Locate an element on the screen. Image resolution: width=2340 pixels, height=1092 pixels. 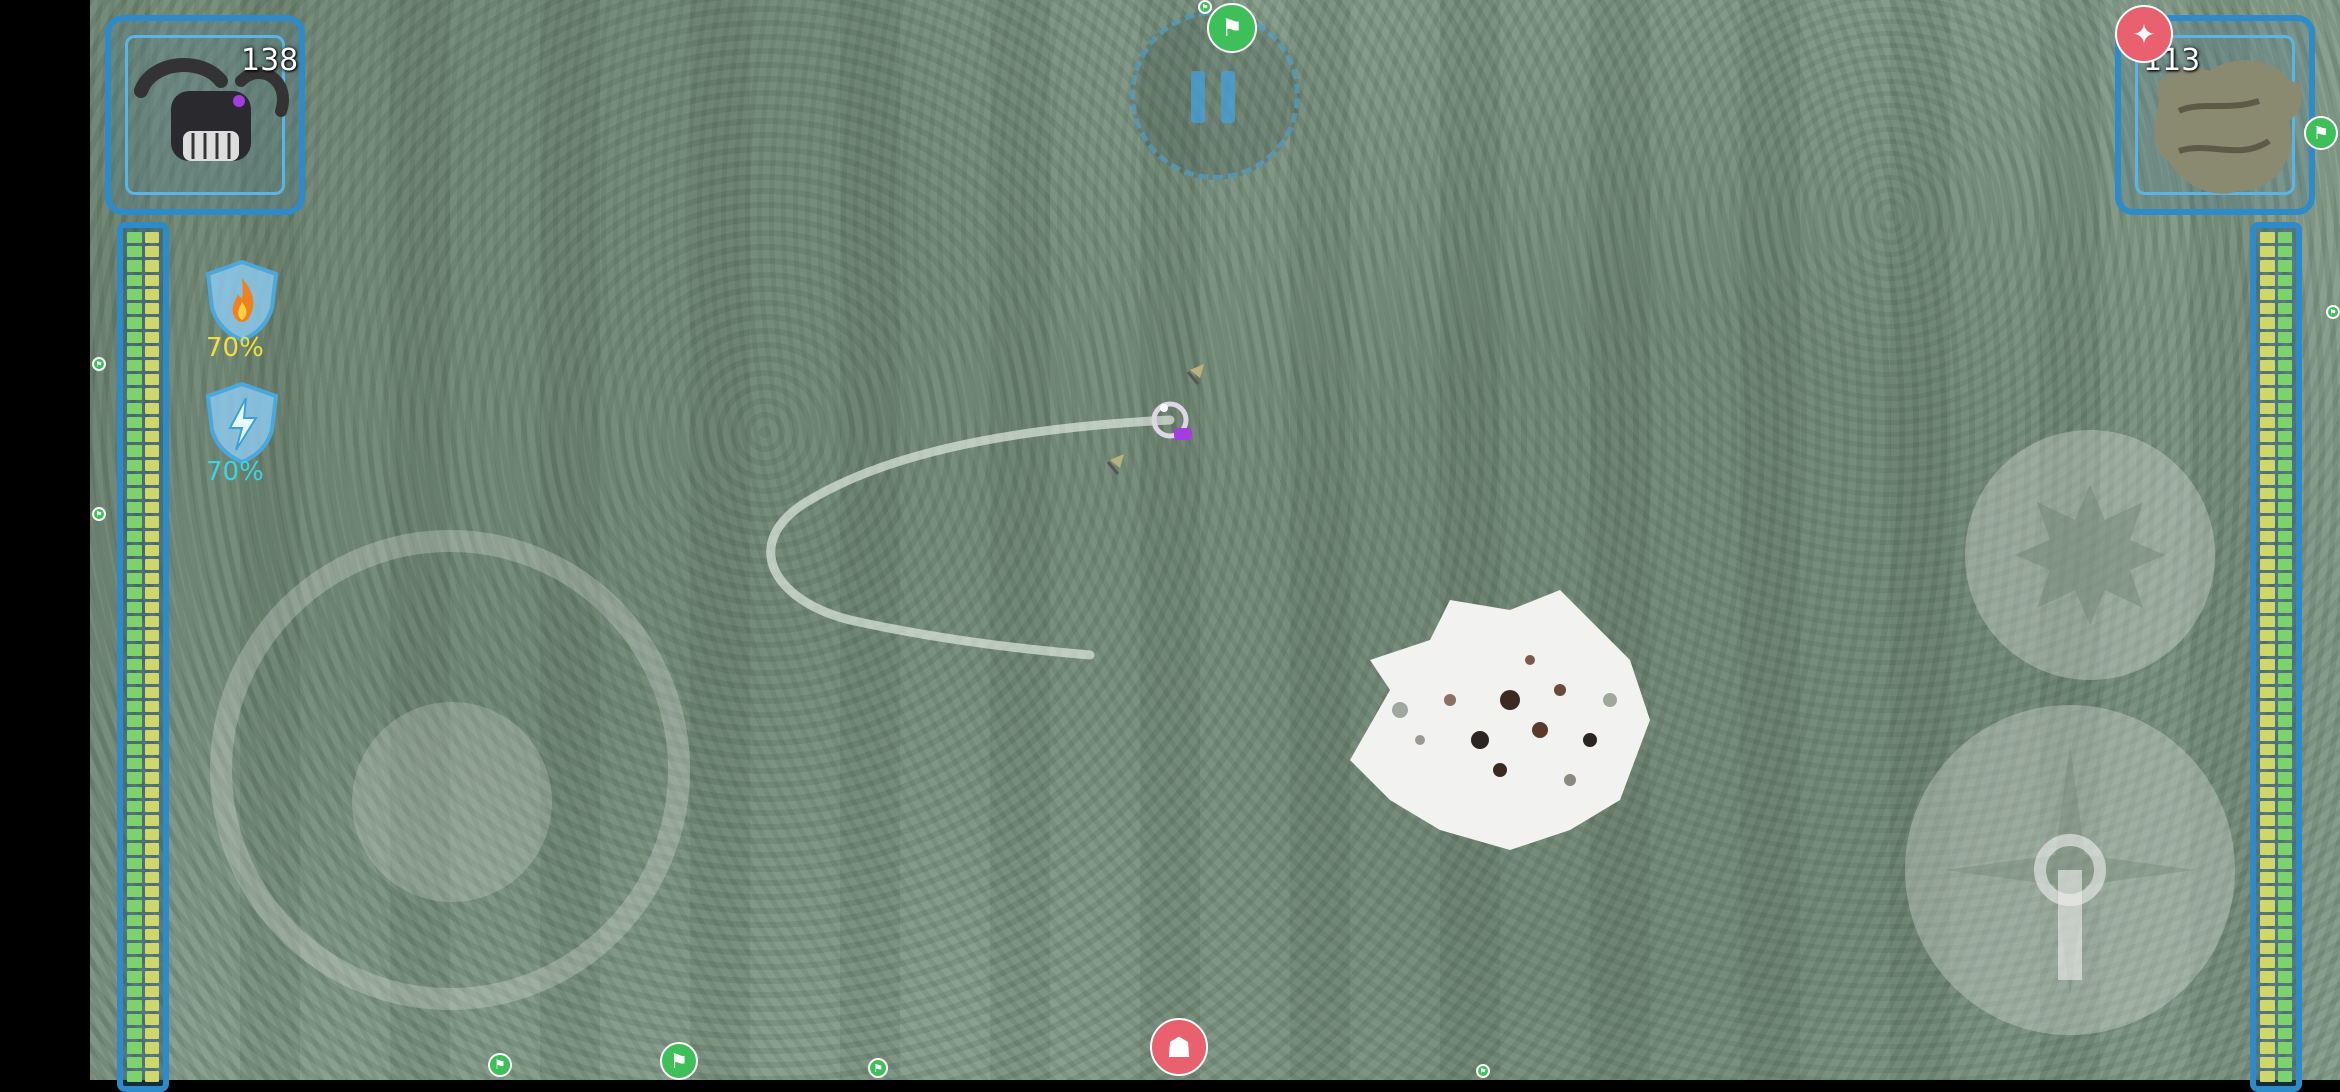
player-health-bar is located at coordinates (143, 657).